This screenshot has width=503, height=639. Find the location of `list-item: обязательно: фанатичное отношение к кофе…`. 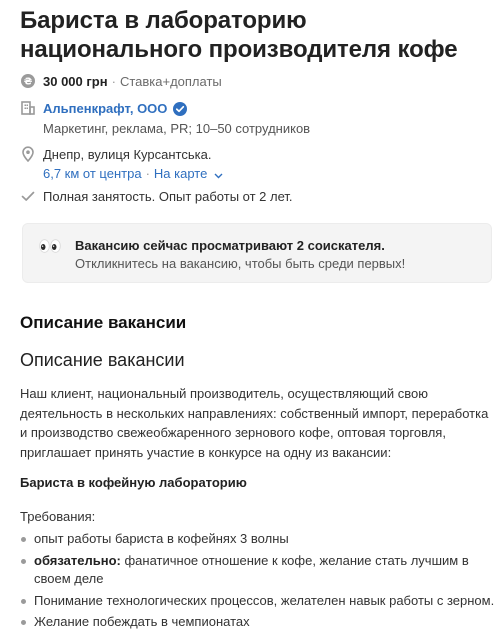

list-item: обязательно: фанатичное отношение к кофе… is located at coordinates (257, 570).